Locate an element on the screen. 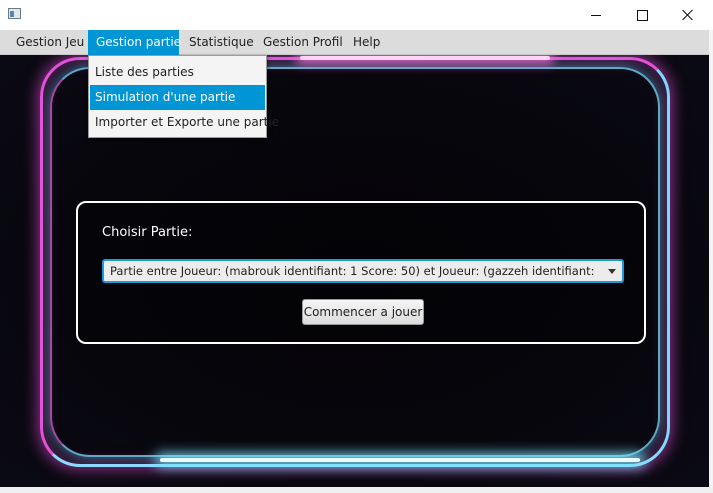 The image size is (713, 493). neon-top-glow is located at coordinates (425, 58).